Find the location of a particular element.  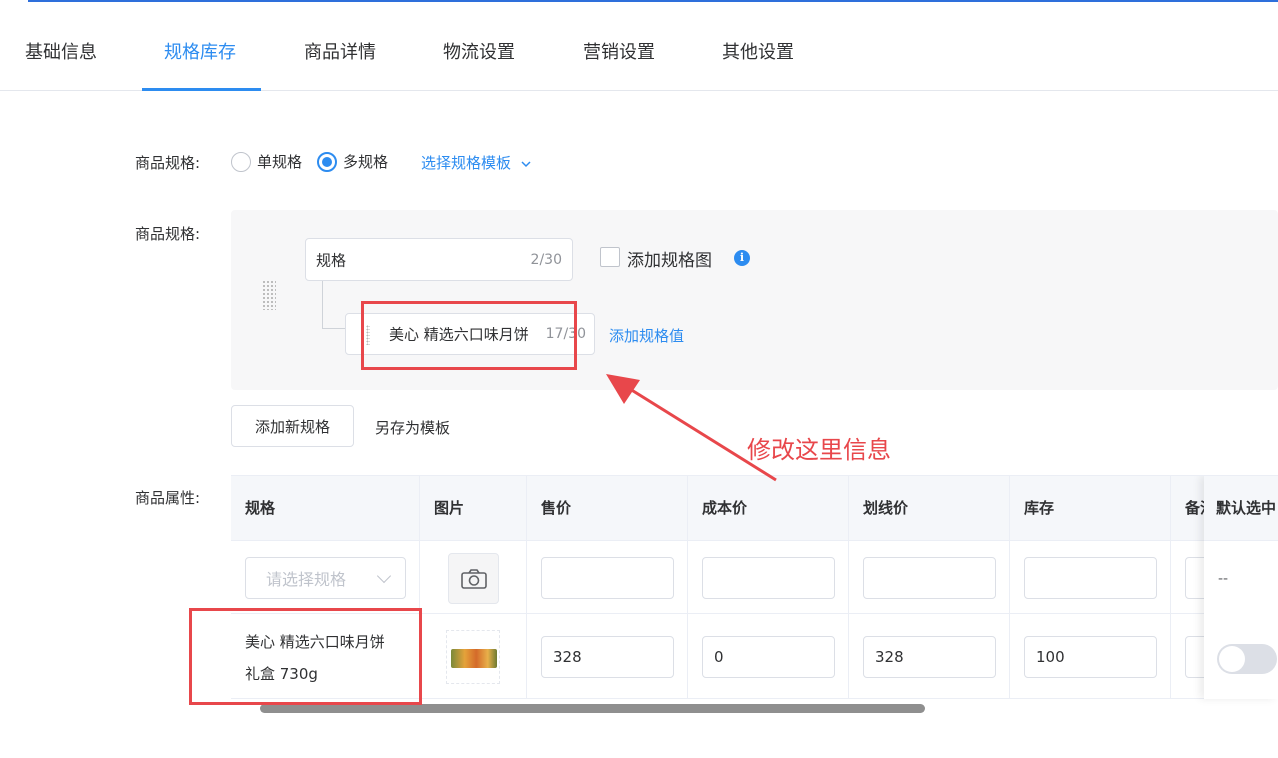

attributes-label: 商品属性: is located at coordinates (168, 498).